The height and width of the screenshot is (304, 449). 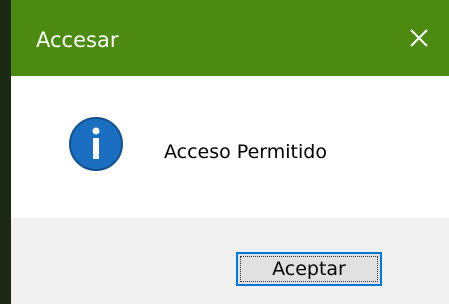 I want to click on dialog-message: Acceso Permitido, so click(x=245, y=152).